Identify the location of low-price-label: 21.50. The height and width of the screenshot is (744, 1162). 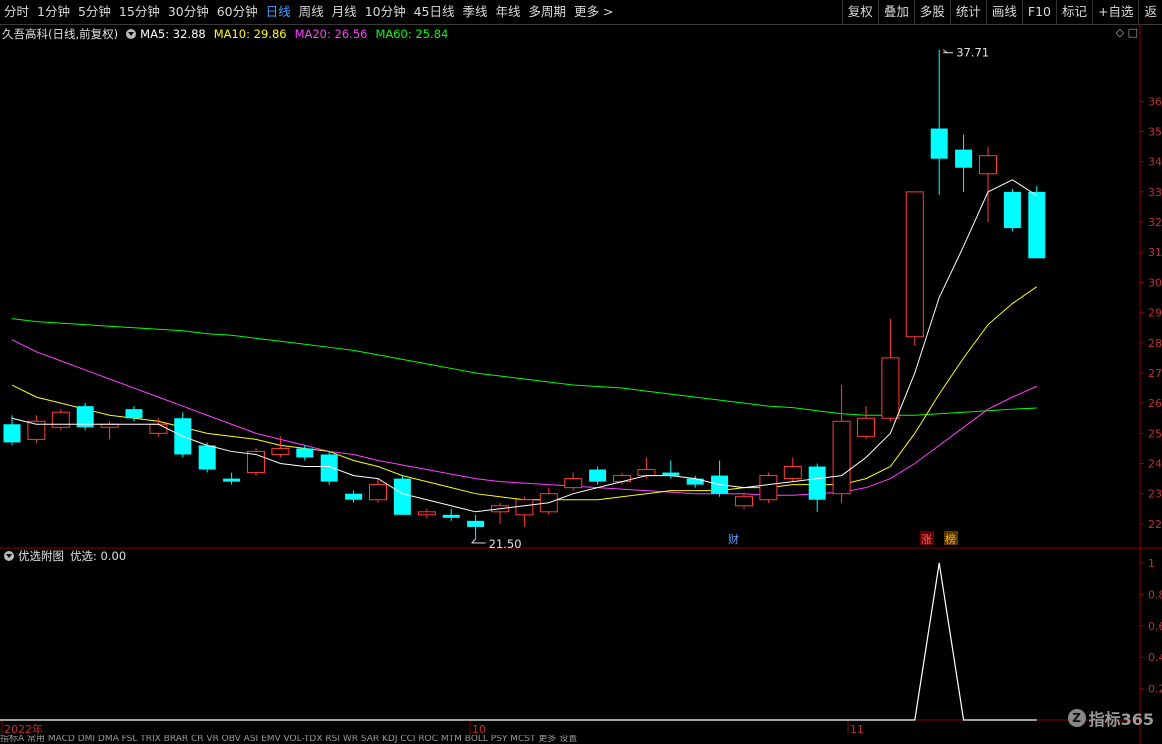
(505, 544).